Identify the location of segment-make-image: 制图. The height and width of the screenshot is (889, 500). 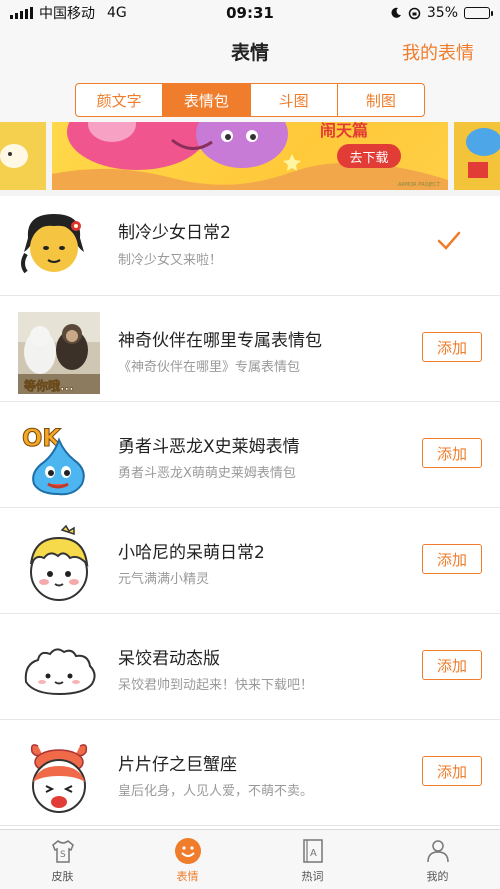
(381, 100).